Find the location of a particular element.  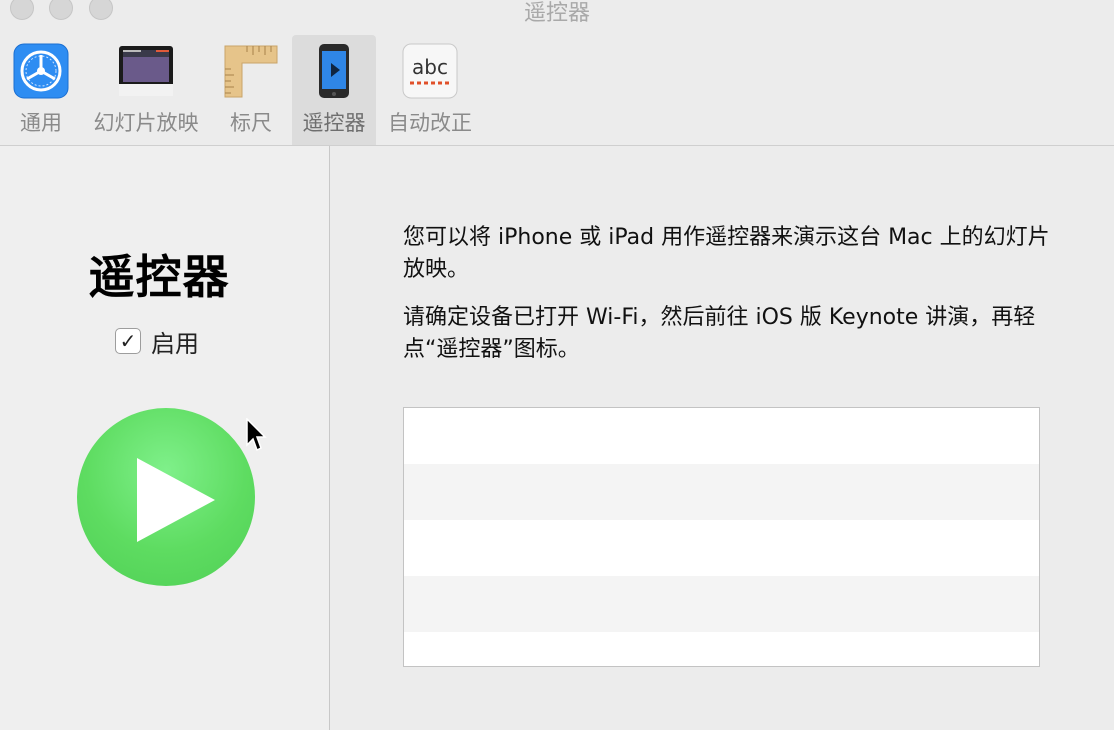

autocorrect-icon: abc is located at coordinates (430, 71).